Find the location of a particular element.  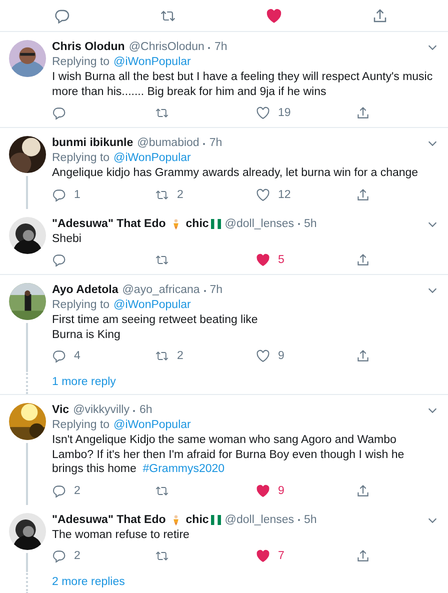

user-handle: @ChrisOlodun is located at coordinates (166, 47).